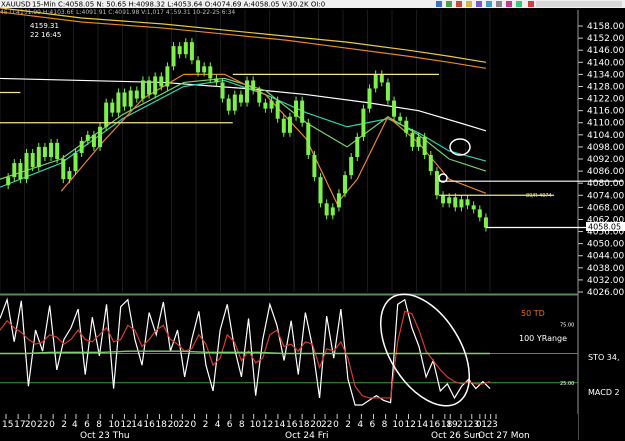 The image size is (625, 441). I want to click on y-tick-label: 4044.00, so click(605, 257).